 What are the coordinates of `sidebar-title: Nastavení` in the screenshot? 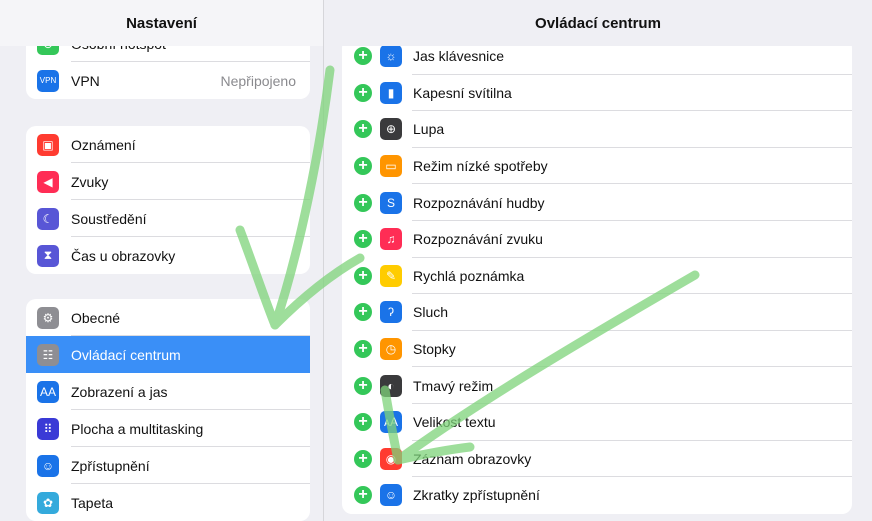 It's located at (161, 23).